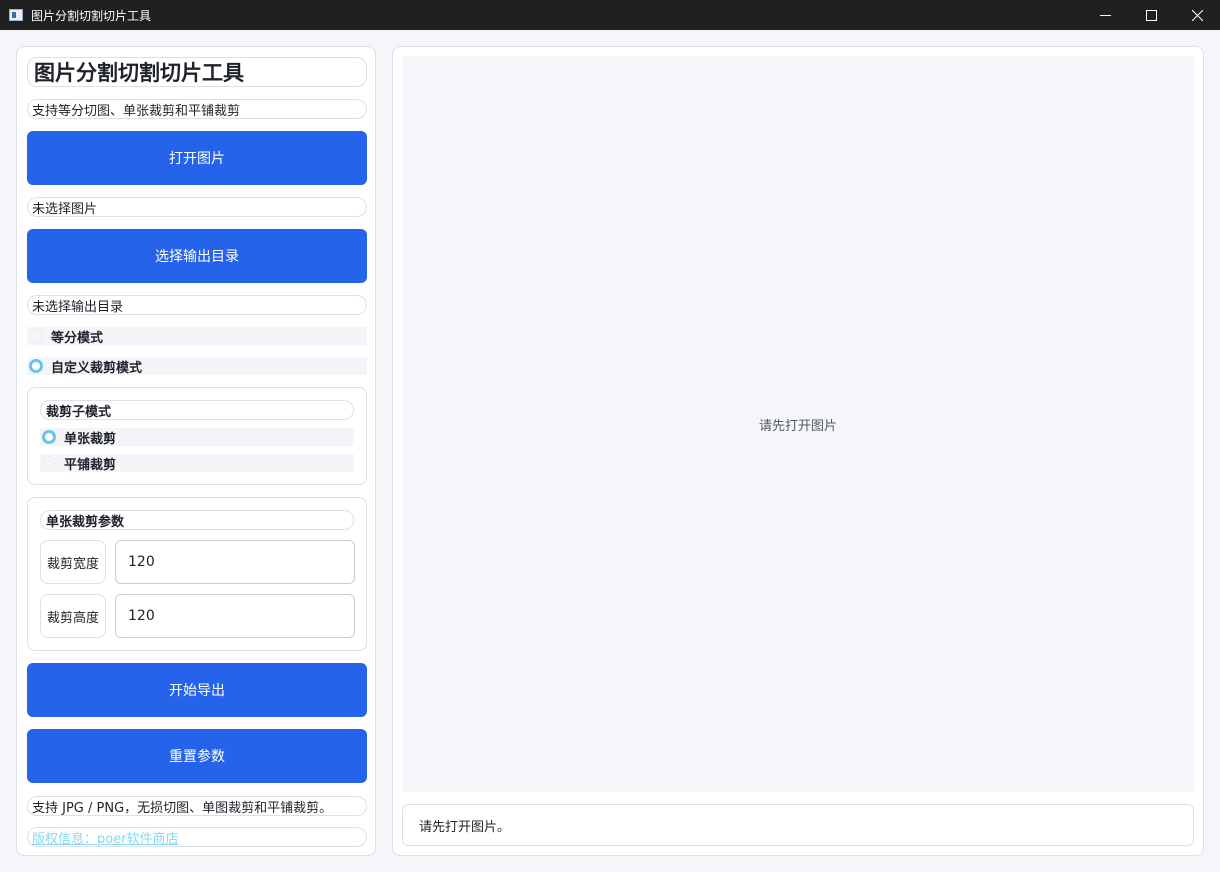 This screenshot has width=1220, height=872. I want to click on image-status: 未选择图片, so click(197, 207).